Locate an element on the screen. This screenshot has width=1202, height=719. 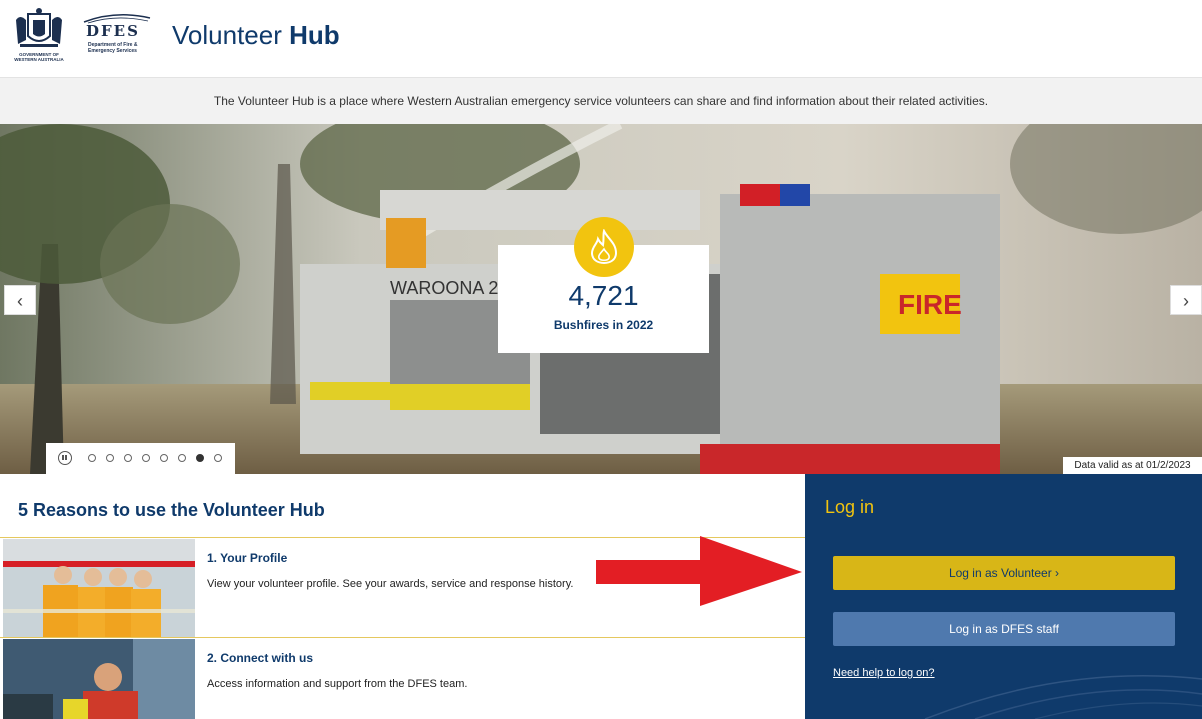
truck-label-2: FIRE is located at coordinates (930, 304).